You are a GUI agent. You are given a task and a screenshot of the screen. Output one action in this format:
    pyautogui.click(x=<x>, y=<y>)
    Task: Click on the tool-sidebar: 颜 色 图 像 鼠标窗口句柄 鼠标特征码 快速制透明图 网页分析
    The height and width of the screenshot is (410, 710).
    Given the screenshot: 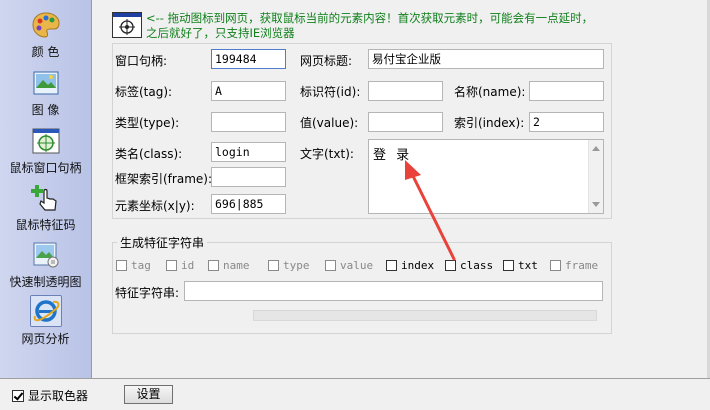 What is the action you would take?
    pyautogui.click(x=46, y=189)
    